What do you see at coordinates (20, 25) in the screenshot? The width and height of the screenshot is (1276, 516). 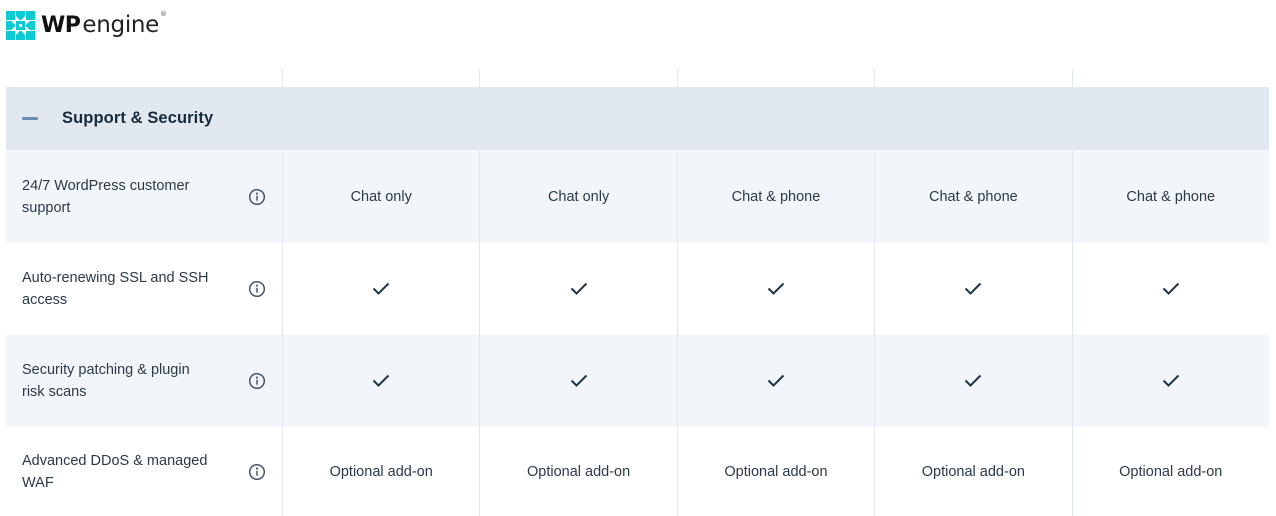 I see `wp-engine-logo-icon` at bounding box center [20, 25].